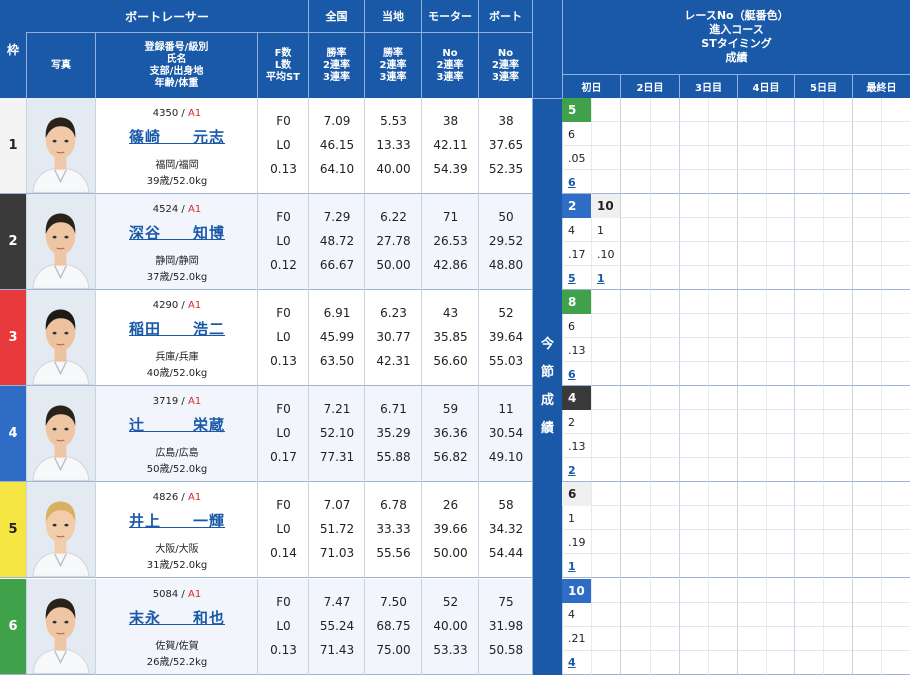 The image size is (910, 675). What do you see at coordinates (337, 361) in the screenshot?
I see `stat-value: 63.50` at bounding box center [337, 361].